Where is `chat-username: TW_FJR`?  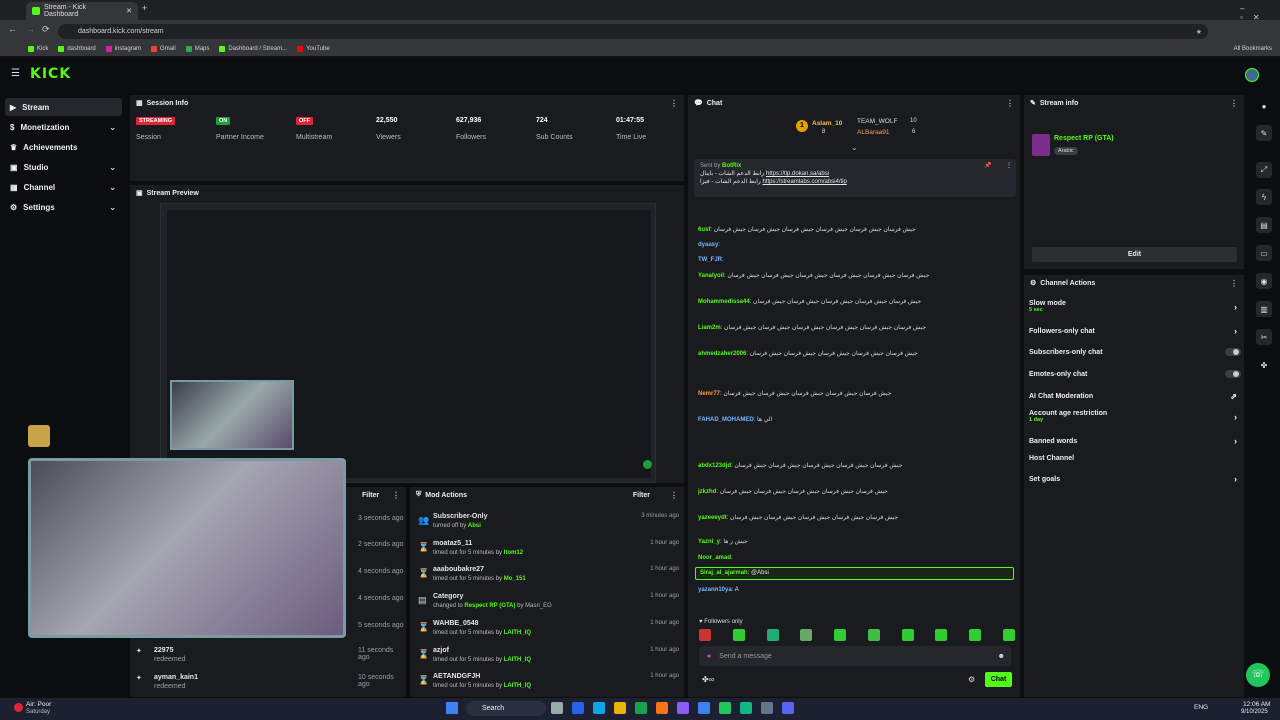
chat-username: TW_FJR is located at coordinates (710, 260).